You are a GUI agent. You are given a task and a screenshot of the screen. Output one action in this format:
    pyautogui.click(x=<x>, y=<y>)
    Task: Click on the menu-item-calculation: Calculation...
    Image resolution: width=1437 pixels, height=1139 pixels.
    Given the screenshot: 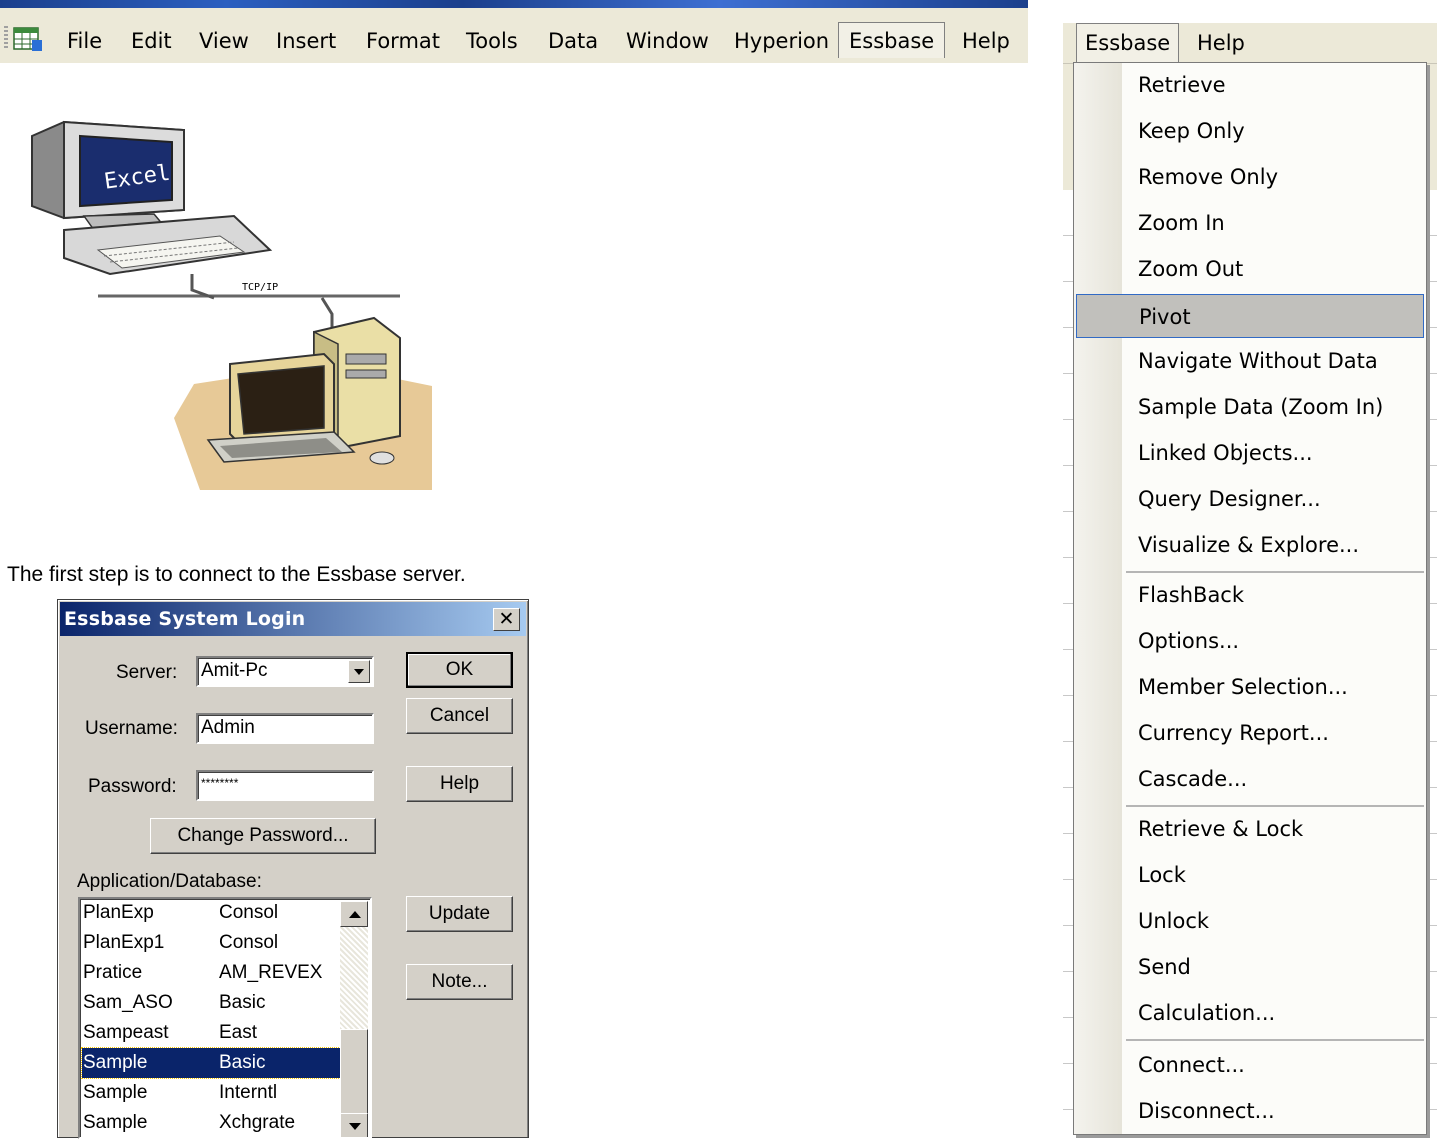 What is the action you would take?
    pyautogui.click(x=1250, y=1013)
    